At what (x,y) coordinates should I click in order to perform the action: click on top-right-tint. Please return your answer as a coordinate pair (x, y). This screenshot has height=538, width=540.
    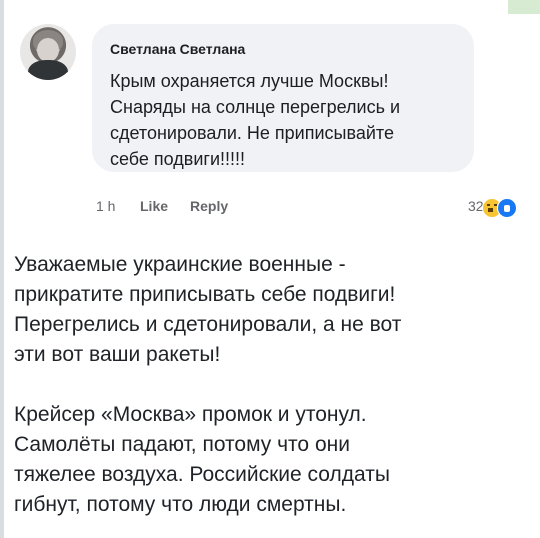
    Looking at the image, I should click on (524, 7).